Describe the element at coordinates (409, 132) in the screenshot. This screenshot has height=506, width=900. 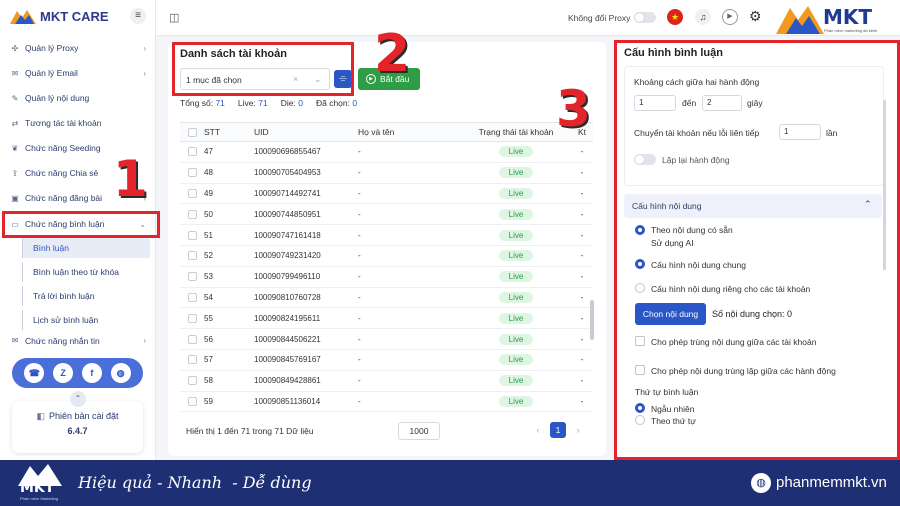
I see `column-header: Họ và tên` at that location.